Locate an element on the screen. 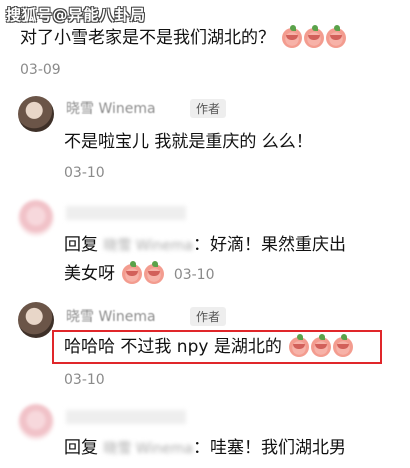 Image resolution: width=410 pixels, height=468 pixels. comment-text: 不是啦宝儿 我就是重庆的 么么！ is located at coordinates (188, 142).